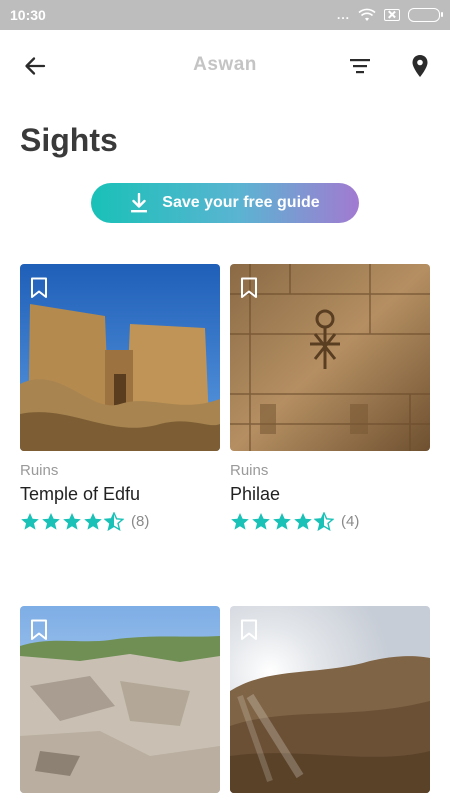 This screenshot has height=800, width=450. I want to click on sight-name: Temple of Edfu, so click(80, 494).